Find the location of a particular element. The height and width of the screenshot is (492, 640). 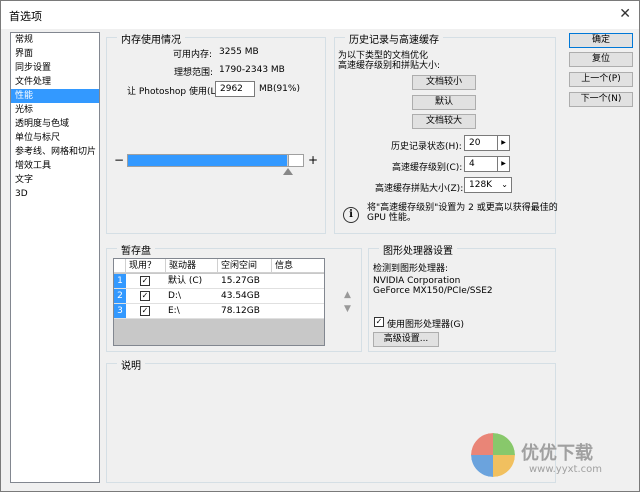

watermark-url: www.yyxt.com is located at coordinates (566, 469).